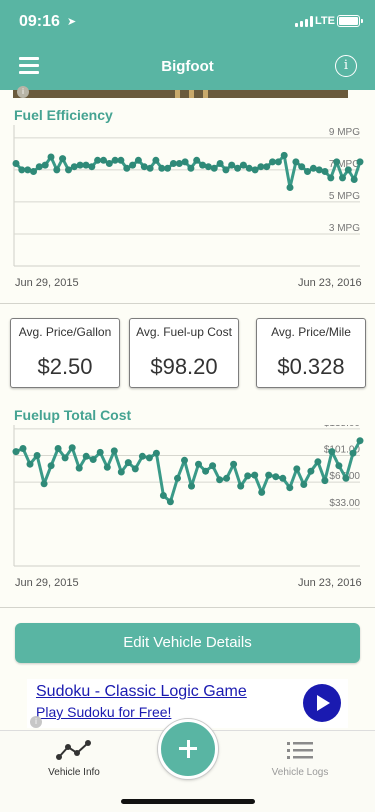  Describe the element at coordinates (23, 92) in the screenshot. I see `photo-badge-icon: i` at that location.